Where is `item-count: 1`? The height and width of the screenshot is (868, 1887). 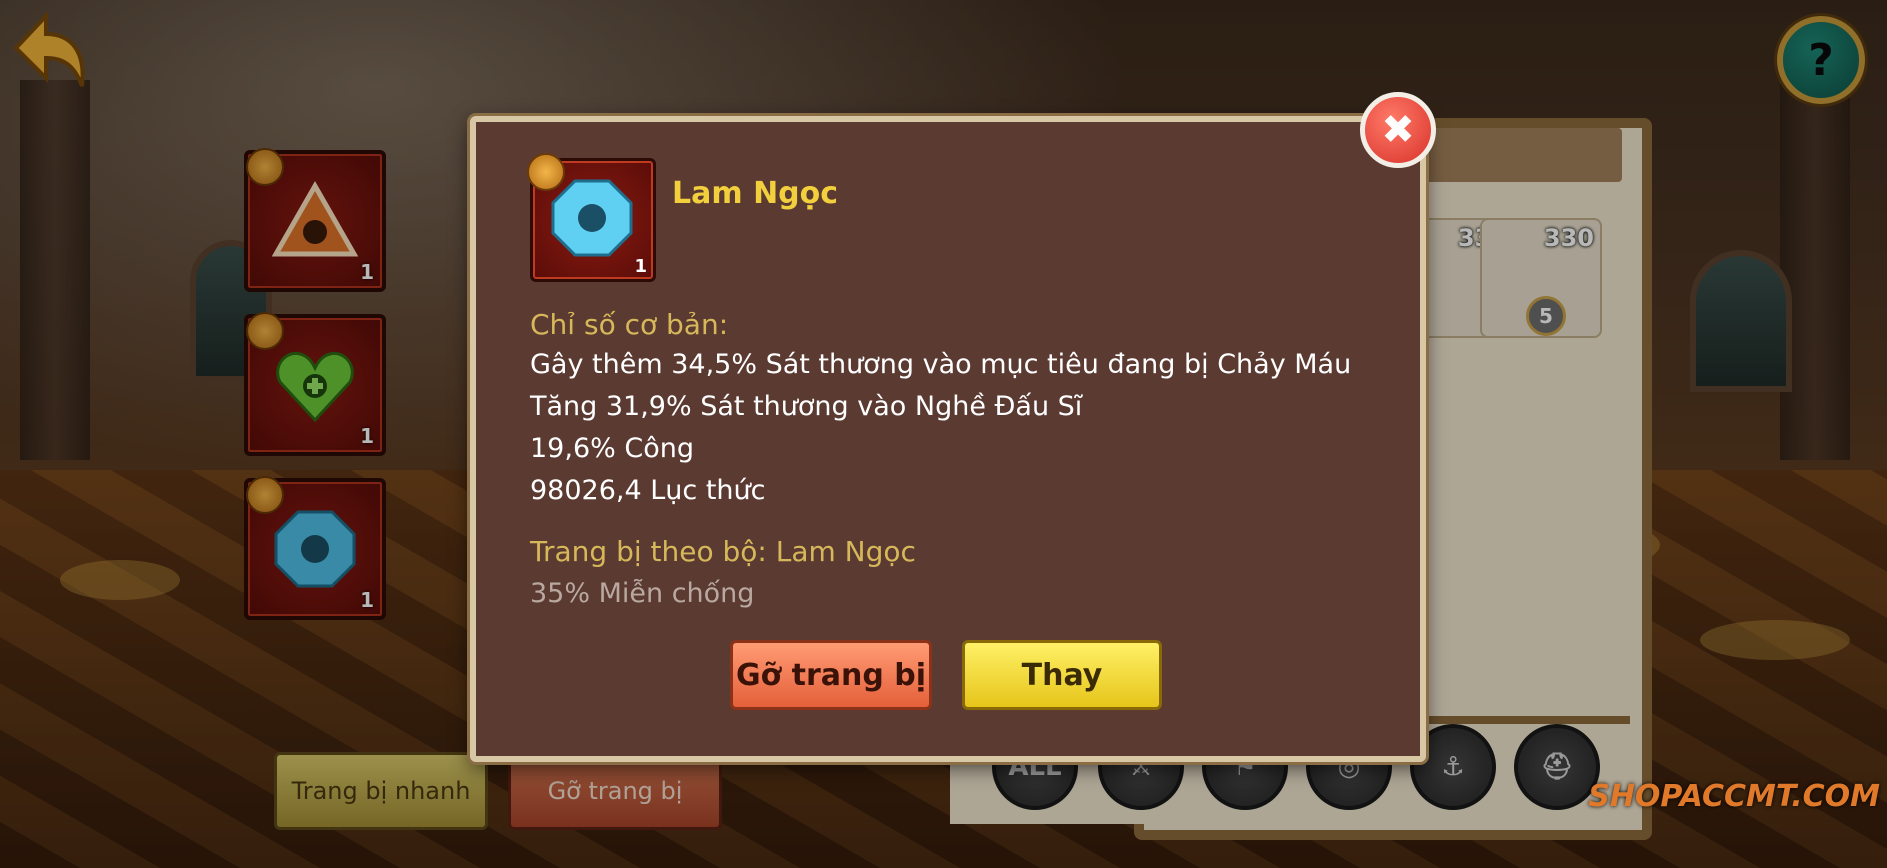
item-count: 1 is located at coordinates (640, 266).